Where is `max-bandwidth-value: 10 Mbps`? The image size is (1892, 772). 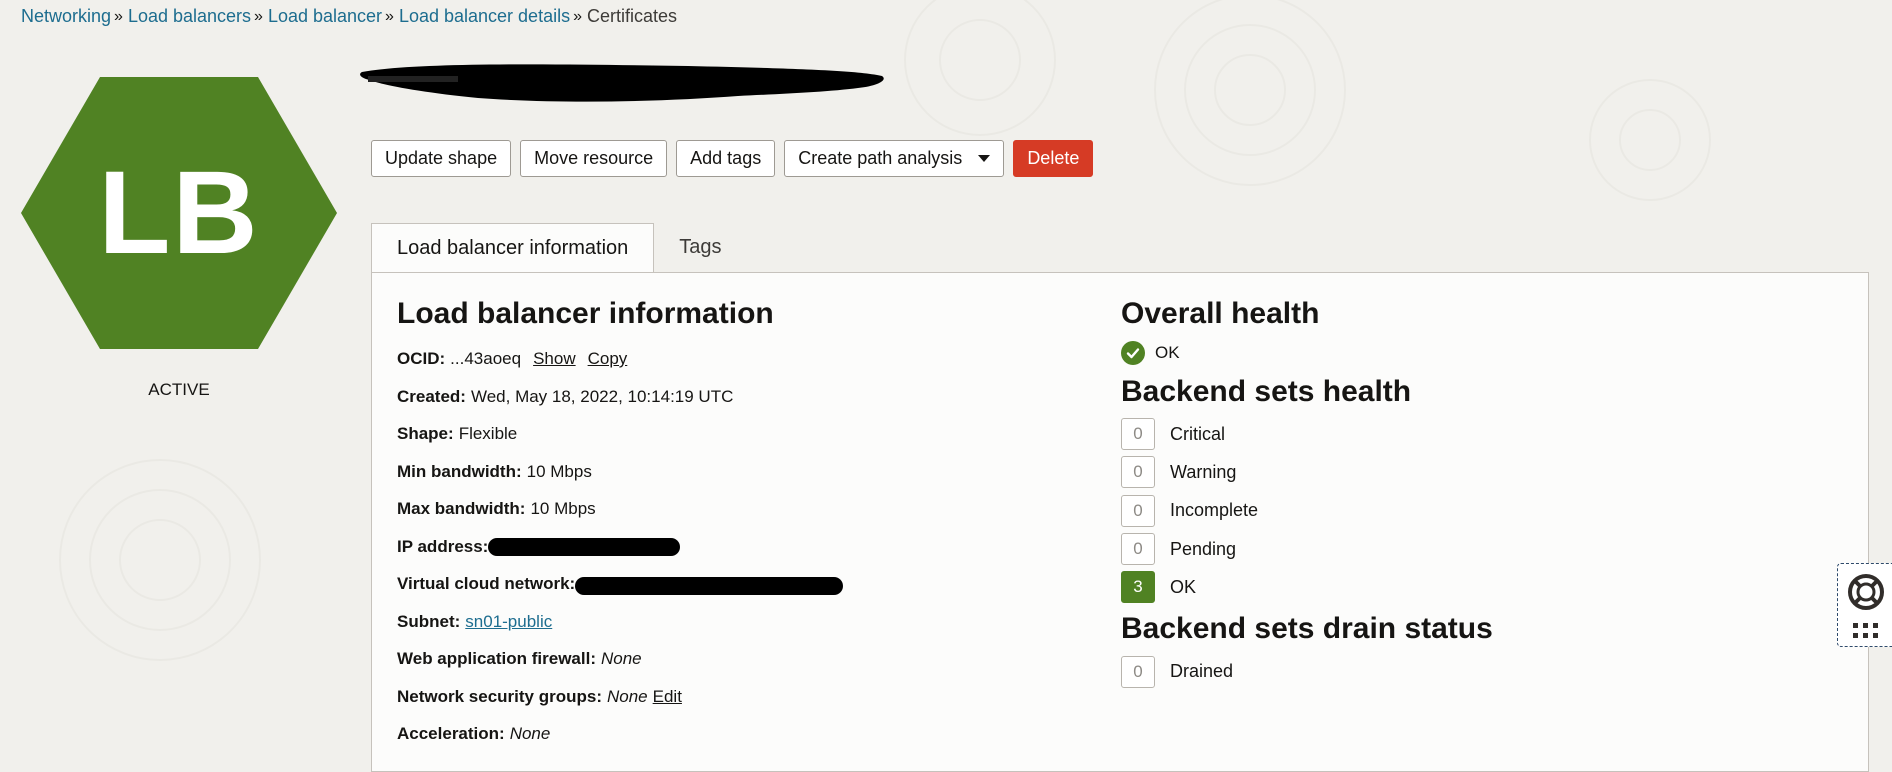 max-bandwidth-value: 10 Mbps is located at coordinates (563, 508).